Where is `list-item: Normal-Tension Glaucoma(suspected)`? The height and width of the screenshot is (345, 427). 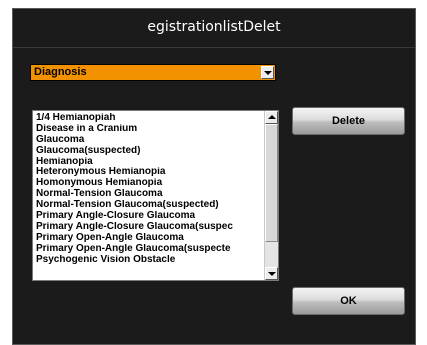 list-item: Normal-Tension Glaucoma(suspected) is located at coordinates (150, 205).